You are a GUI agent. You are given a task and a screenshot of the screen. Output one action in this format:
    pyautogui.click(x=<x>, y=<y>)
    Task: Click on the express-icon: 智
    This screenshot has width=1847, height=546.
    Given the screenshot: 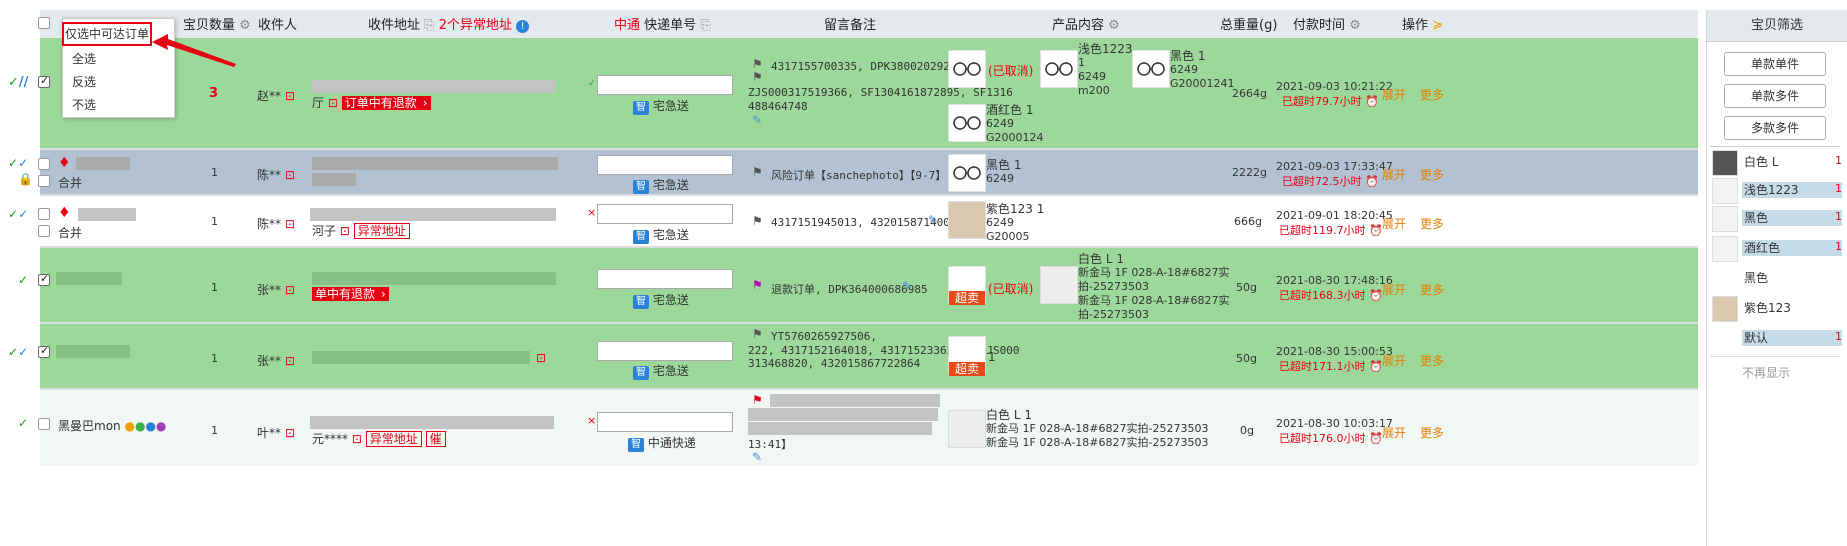 What is the action you would take?
    pyautogui.click(x=641, y=108)
    